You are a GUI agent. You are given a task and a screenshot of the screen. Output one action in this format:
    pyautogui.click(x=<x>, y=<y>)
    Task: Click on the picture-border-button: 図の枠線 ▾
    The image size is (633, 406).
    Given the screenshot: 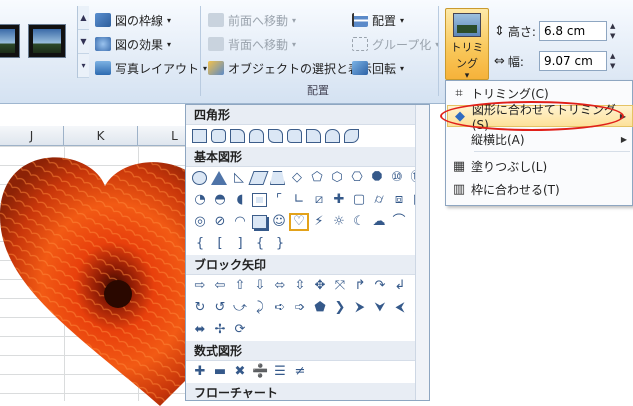 What is the action you would take?
    pyautogui.click(x=133, y=20)
    